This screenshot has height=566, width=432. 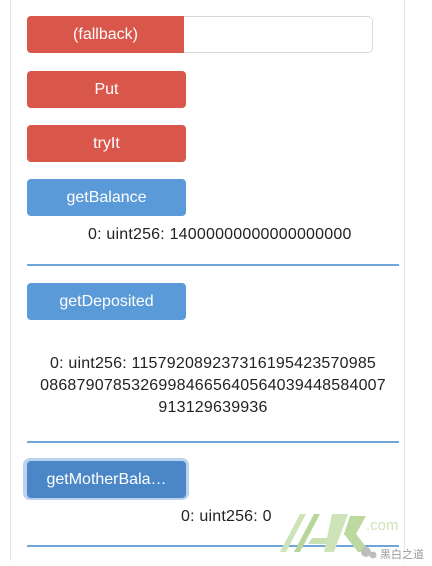 What do you see at coordinates (106, 301) in the screenshot?
I see `get-deposited-button: getDeposited` at bounding box center [106, 301].